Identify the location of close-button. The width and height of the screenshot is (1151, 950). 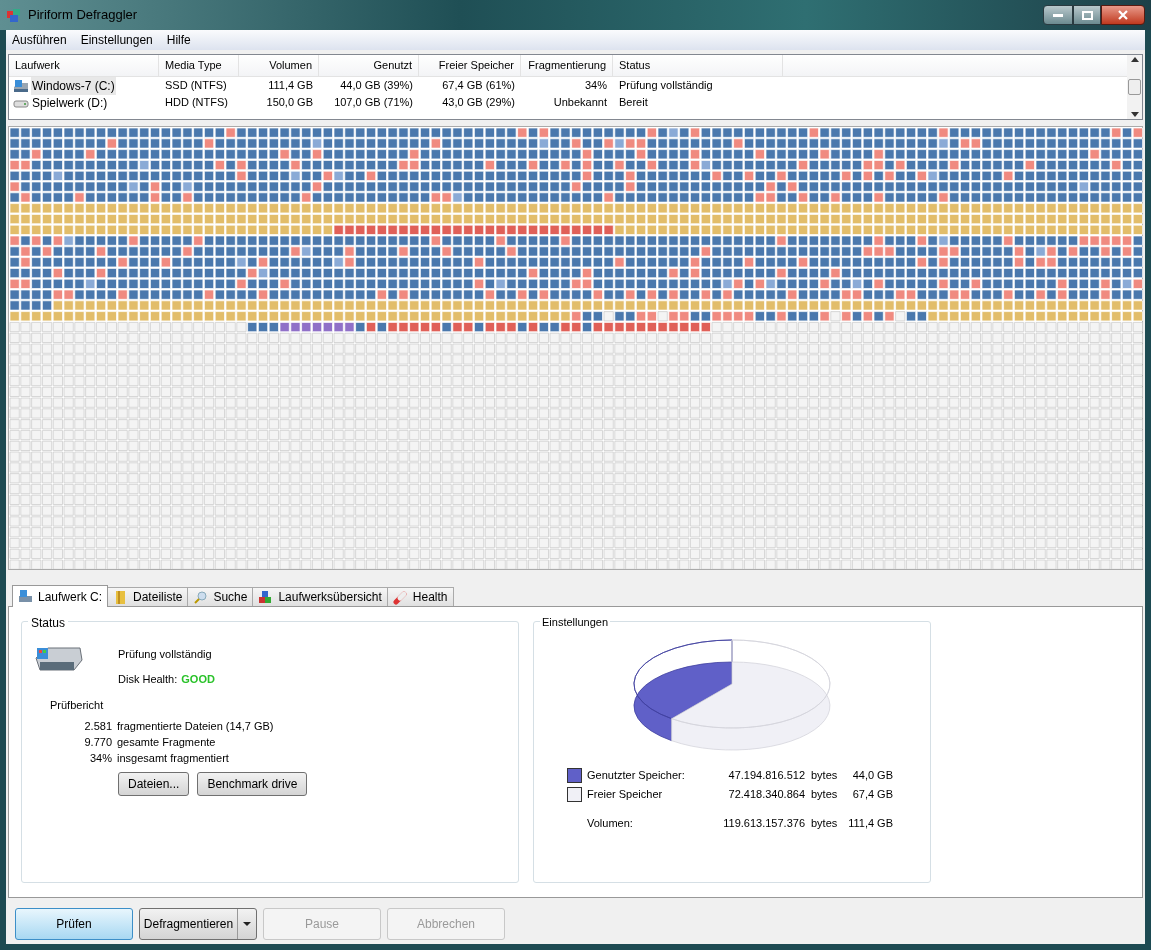
(1123, 15).